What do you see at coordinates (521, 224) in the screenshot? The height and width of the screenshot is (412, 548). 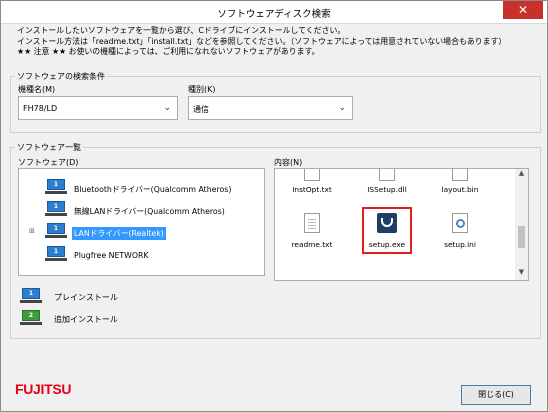 I see `vertical-scrollbar: ▲ ▼` at bounding box center [521, 224].